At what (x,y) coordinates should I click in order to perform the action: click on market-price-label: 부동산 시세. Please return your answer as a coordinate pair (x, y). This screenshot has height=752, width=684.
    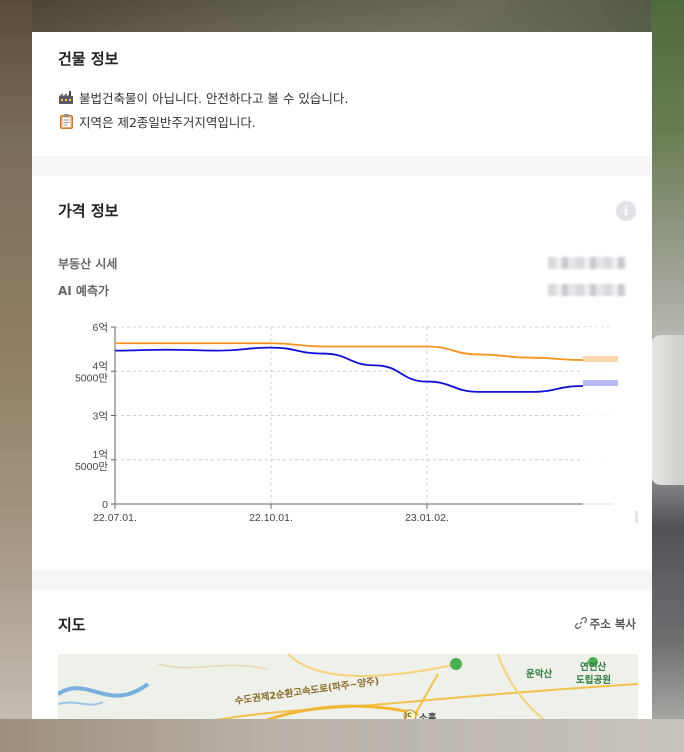
    Looking at the image, I should click on (88, 263).